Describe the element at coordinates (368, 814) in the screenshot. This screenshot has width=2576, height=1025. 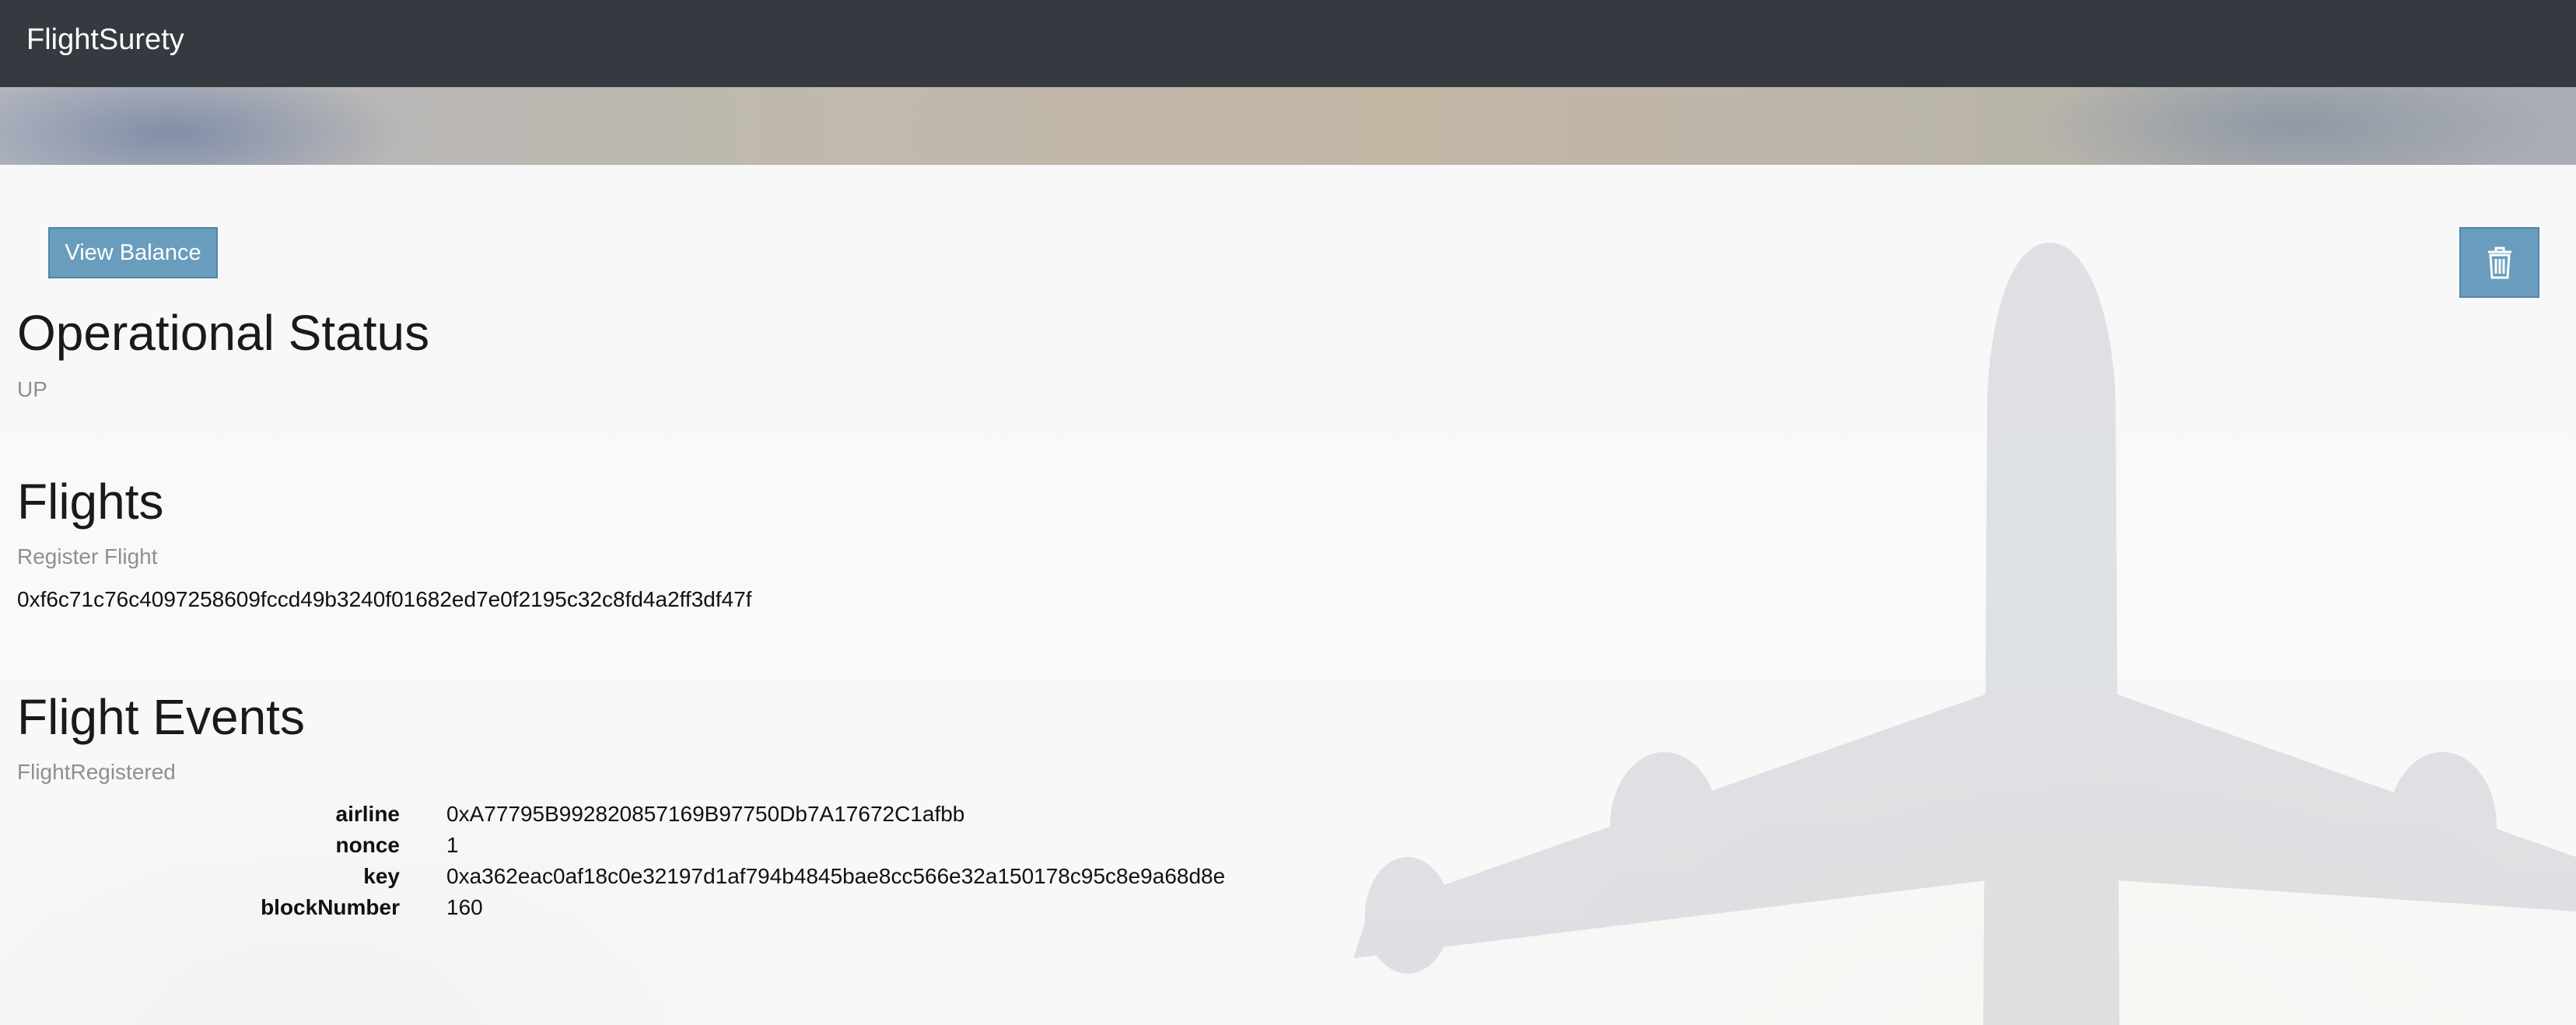
I see `event-key: airline` at that location.